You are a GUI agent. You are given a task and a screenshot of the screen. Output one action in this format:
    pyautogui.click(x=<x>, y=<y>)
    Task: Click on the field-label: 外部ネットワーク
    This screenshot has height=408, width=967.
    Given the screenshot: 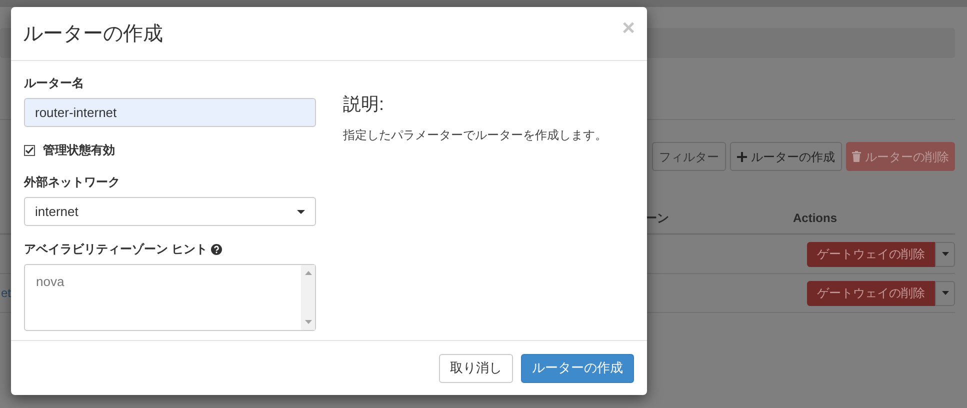 What is the action you would take?
    pyautogui.click(x=72, y=182)
    